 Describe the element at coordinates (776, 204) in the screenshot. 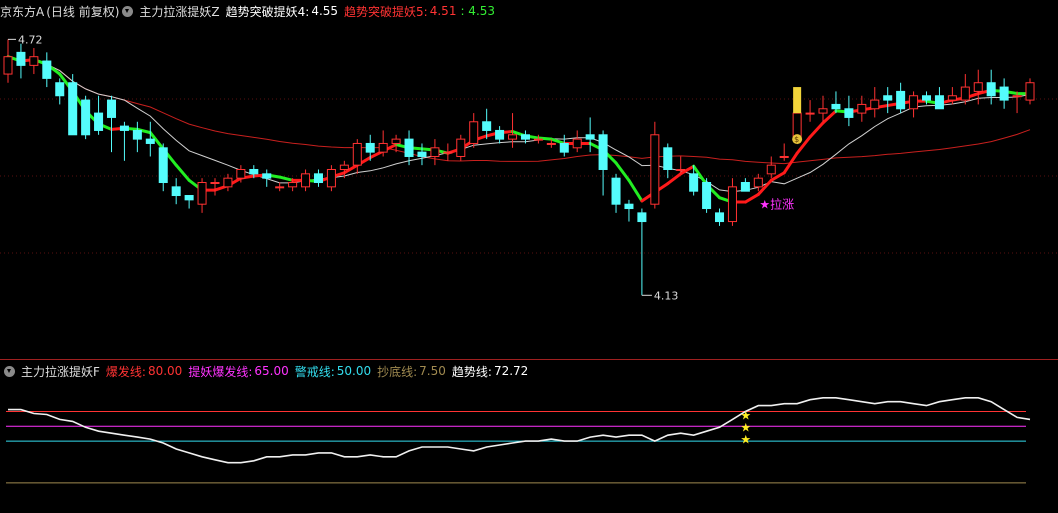

I see `rally-signal-label: ★拉涨` at that location.